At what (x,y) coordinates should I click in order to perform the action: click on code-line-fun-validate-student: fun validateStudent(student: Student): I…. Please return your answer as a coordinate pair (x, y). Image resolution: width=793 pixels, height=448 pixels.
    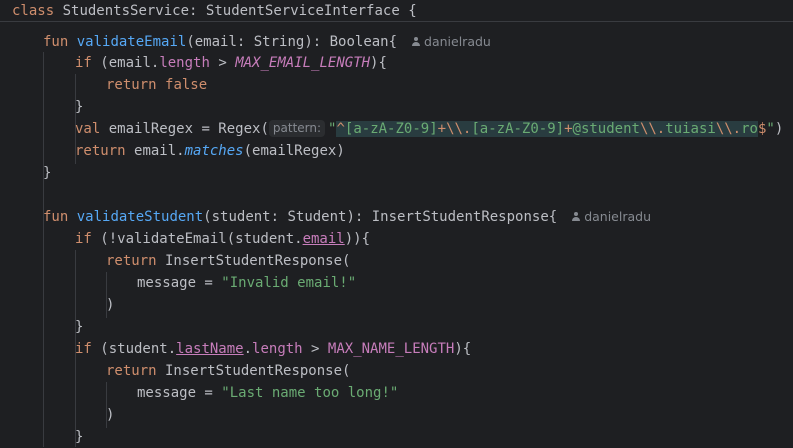
    Looking at the image, I should click on (347, 217).